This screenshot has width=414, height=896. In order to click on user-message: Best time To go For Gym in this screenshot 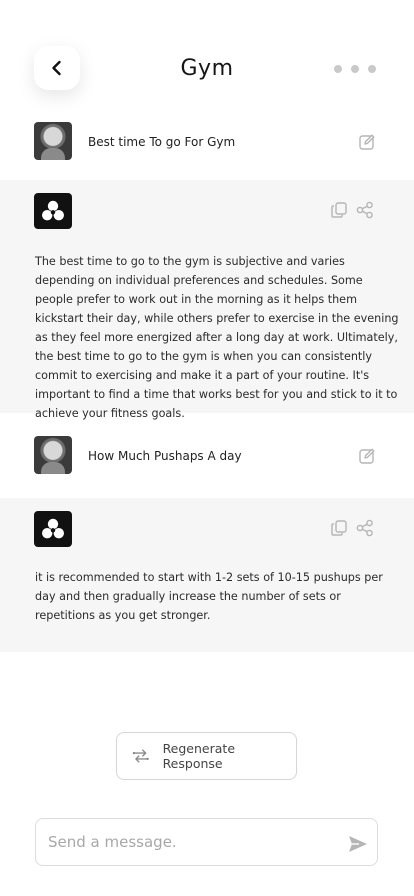, I will do `click(207, 144)`.